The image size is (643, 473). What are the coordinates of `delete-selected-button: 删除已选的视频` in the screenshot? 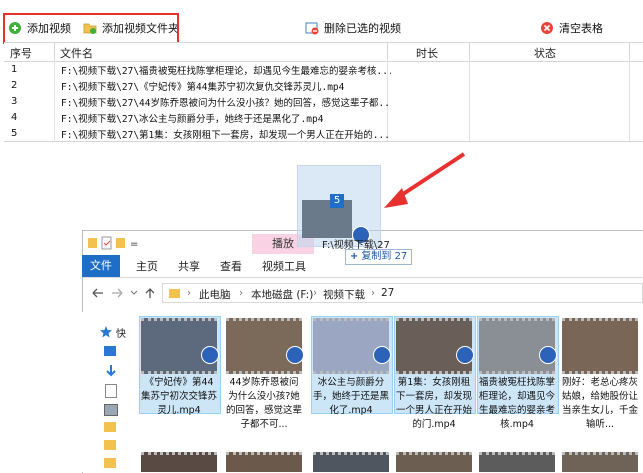 It's located at (353, 28).